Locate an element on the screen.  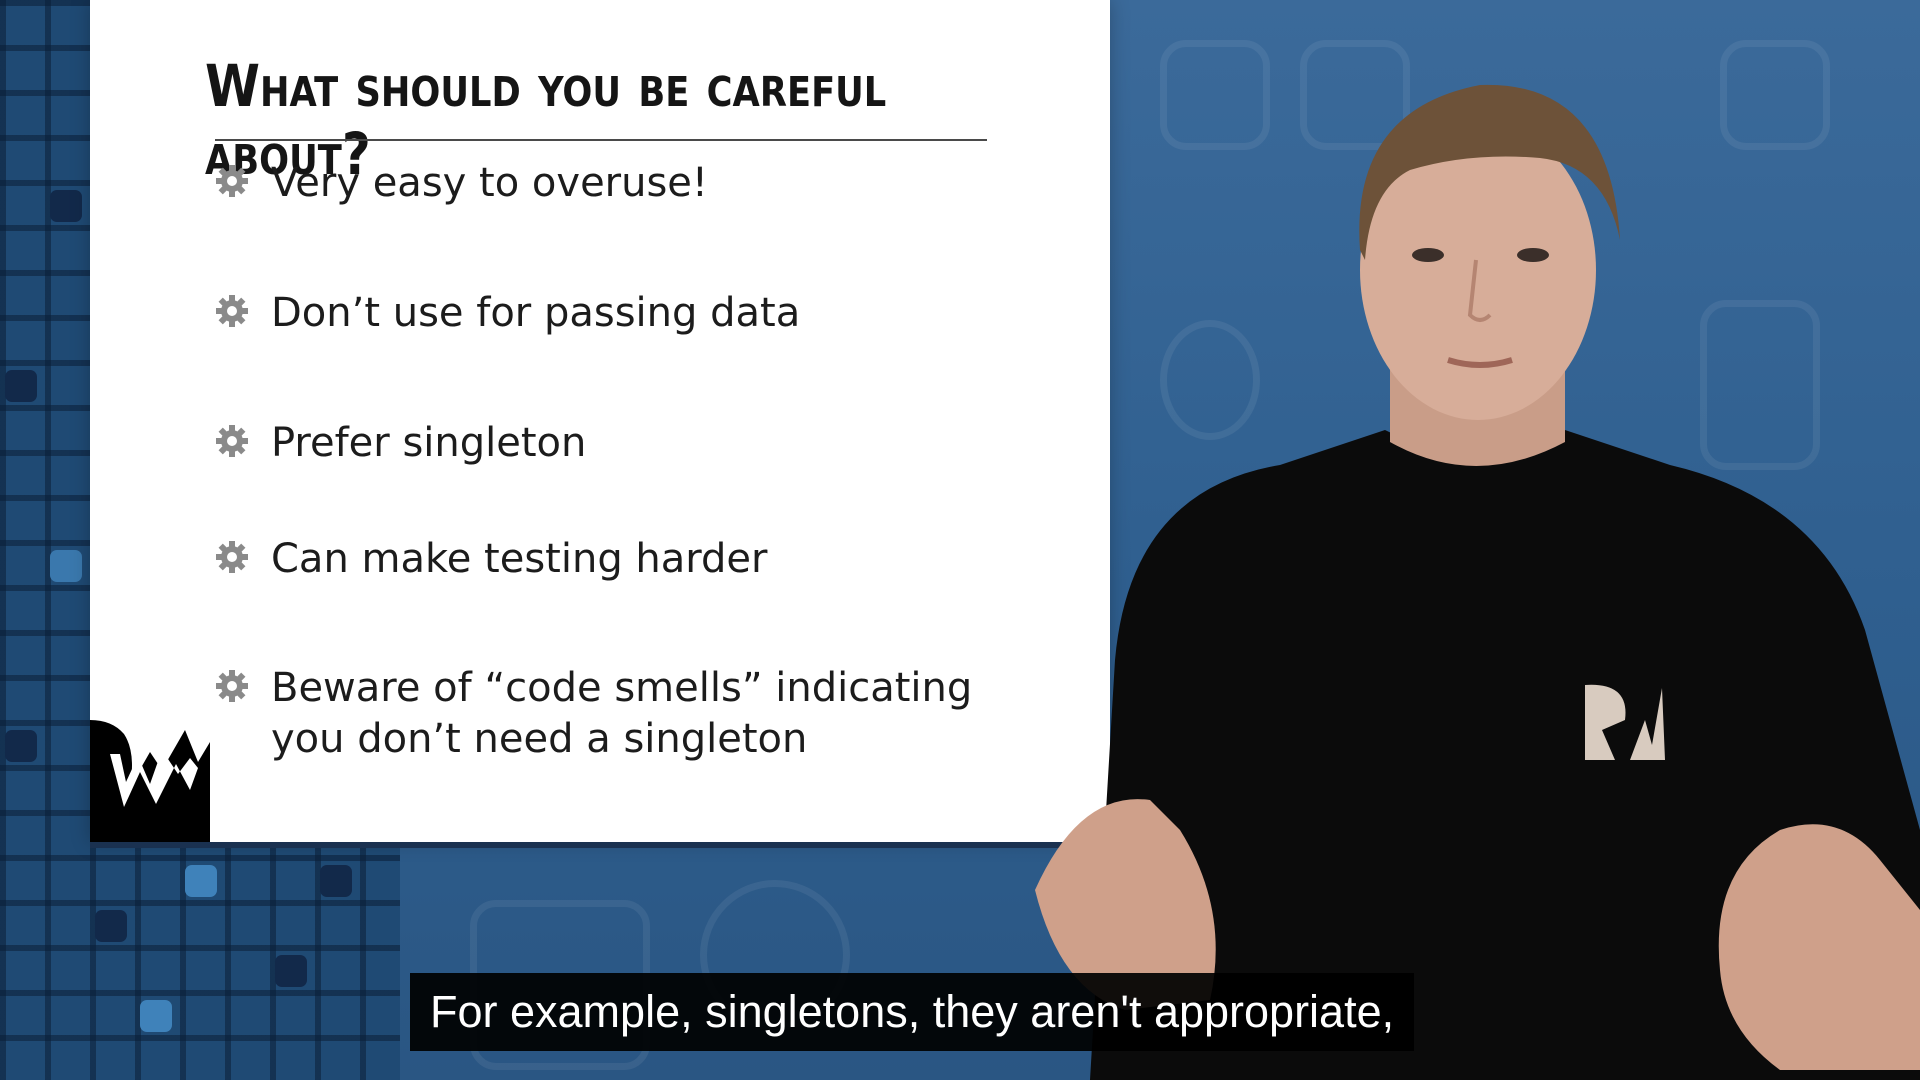
bullet-item: Very easy to overuse! is located at coordinates (623, 183).